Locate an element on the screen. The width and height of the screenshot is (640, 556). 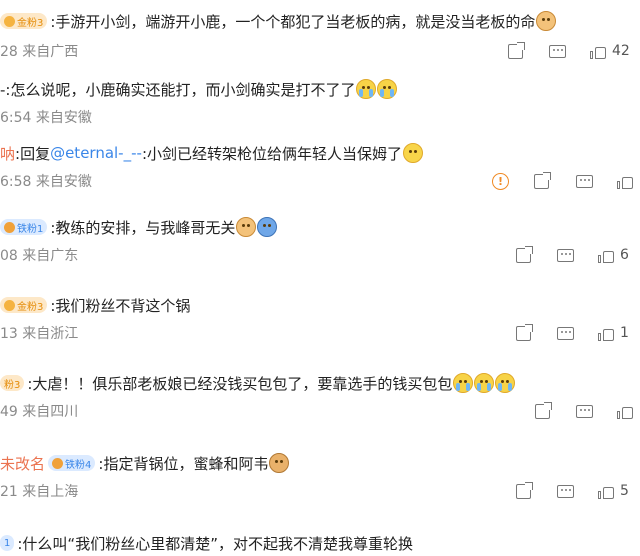
comment-content: 粉3 :大虐！！俱乐部老板娘已经没钱买包包了，要靠选手的钱买包包 is located at coordinates (258, 383).